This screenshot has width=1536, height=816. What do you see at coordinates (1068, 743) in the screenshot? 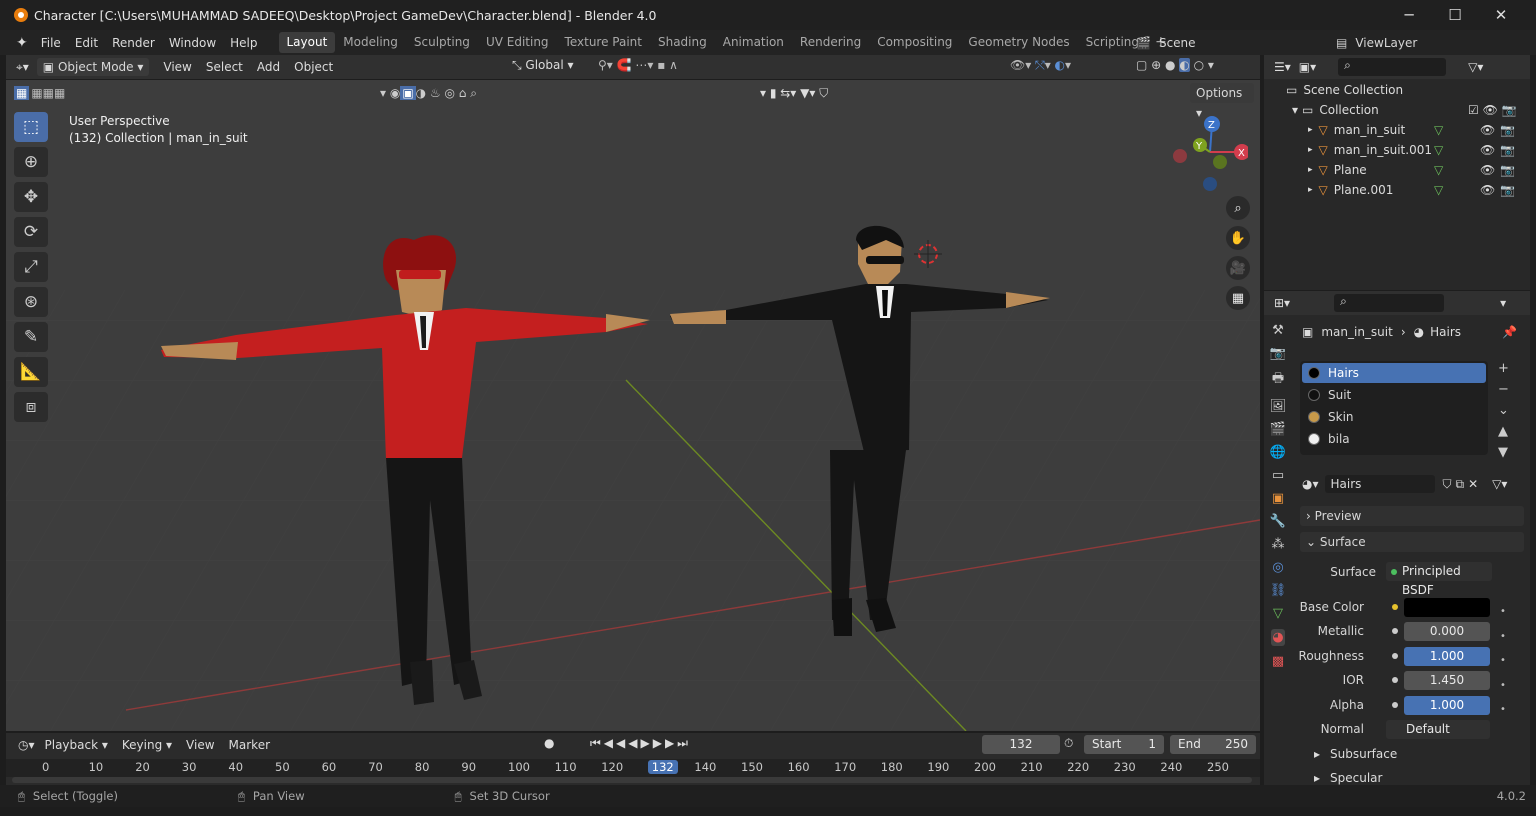
I see `stopwatch-icon: ⏱` at bounding box center [1068, 743].